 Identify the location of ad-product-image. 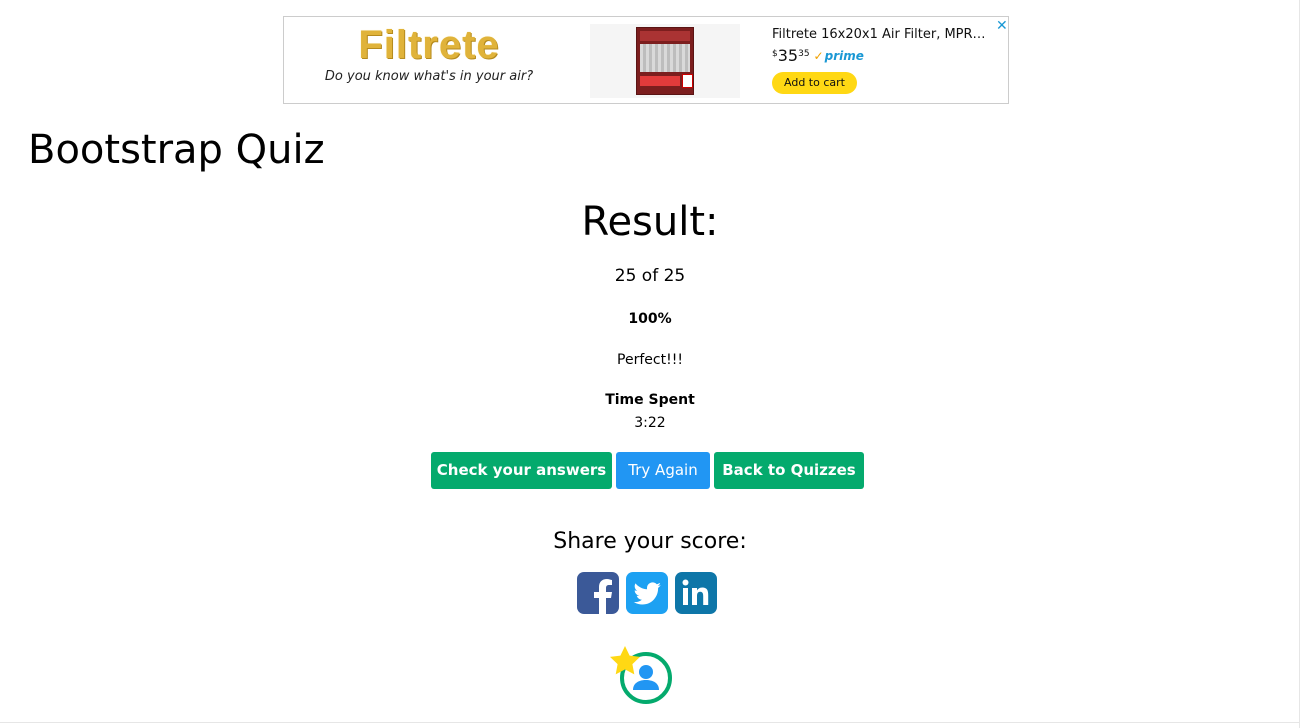
(665, 61).